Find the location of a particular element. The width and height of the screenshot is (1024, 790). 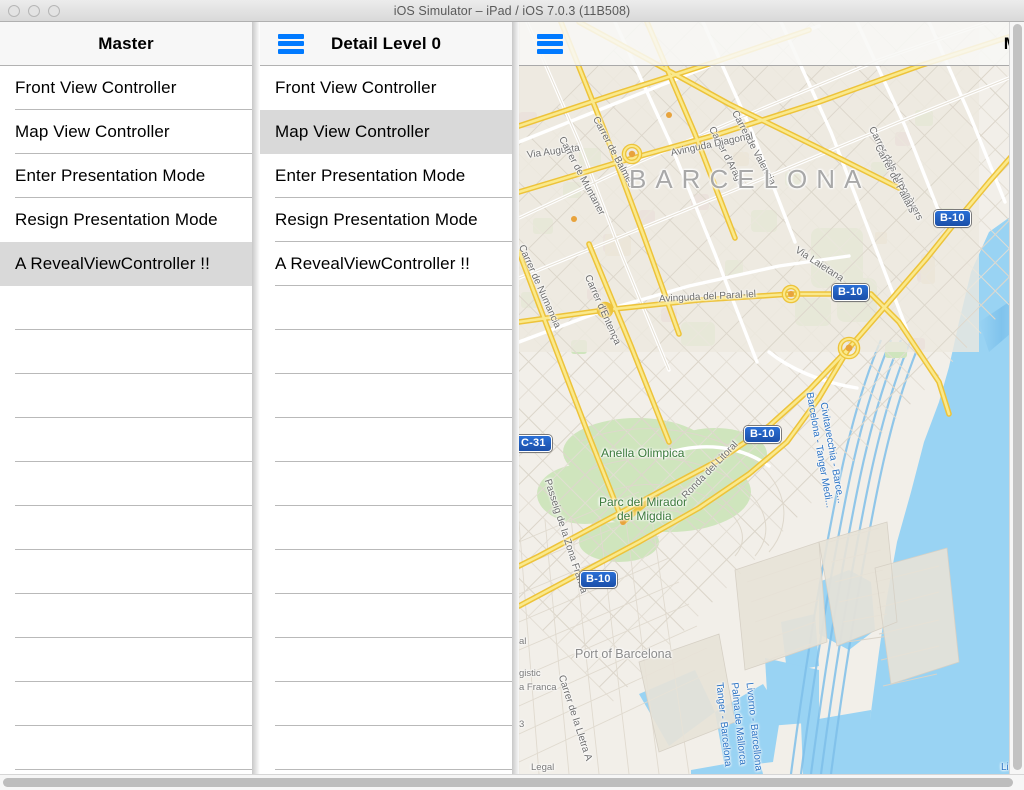

master-row-label: Enter Presentation Mode is located at coordinates (110, 175).